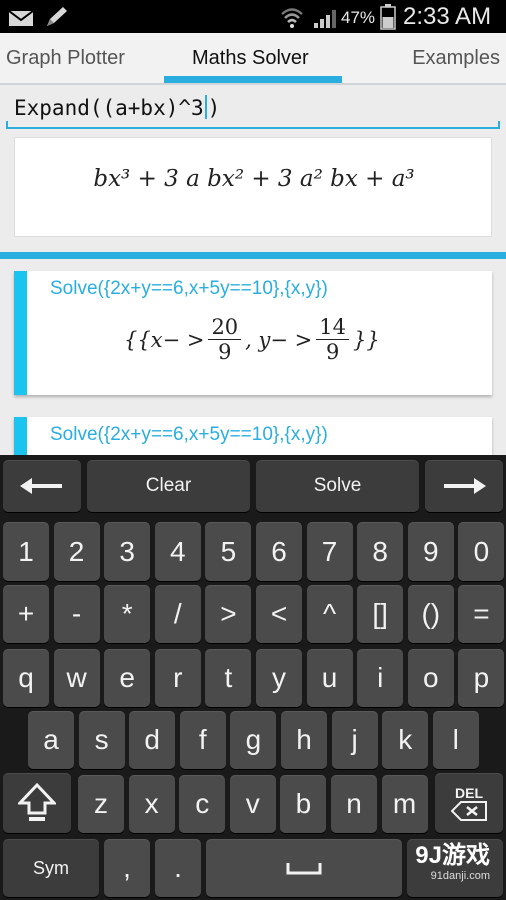 The width and height of the screenshot is (506, 900). What do you see at coordinates (127, 551) in the screenshot?
I see `key: 3` at bounding box center [127, 551].